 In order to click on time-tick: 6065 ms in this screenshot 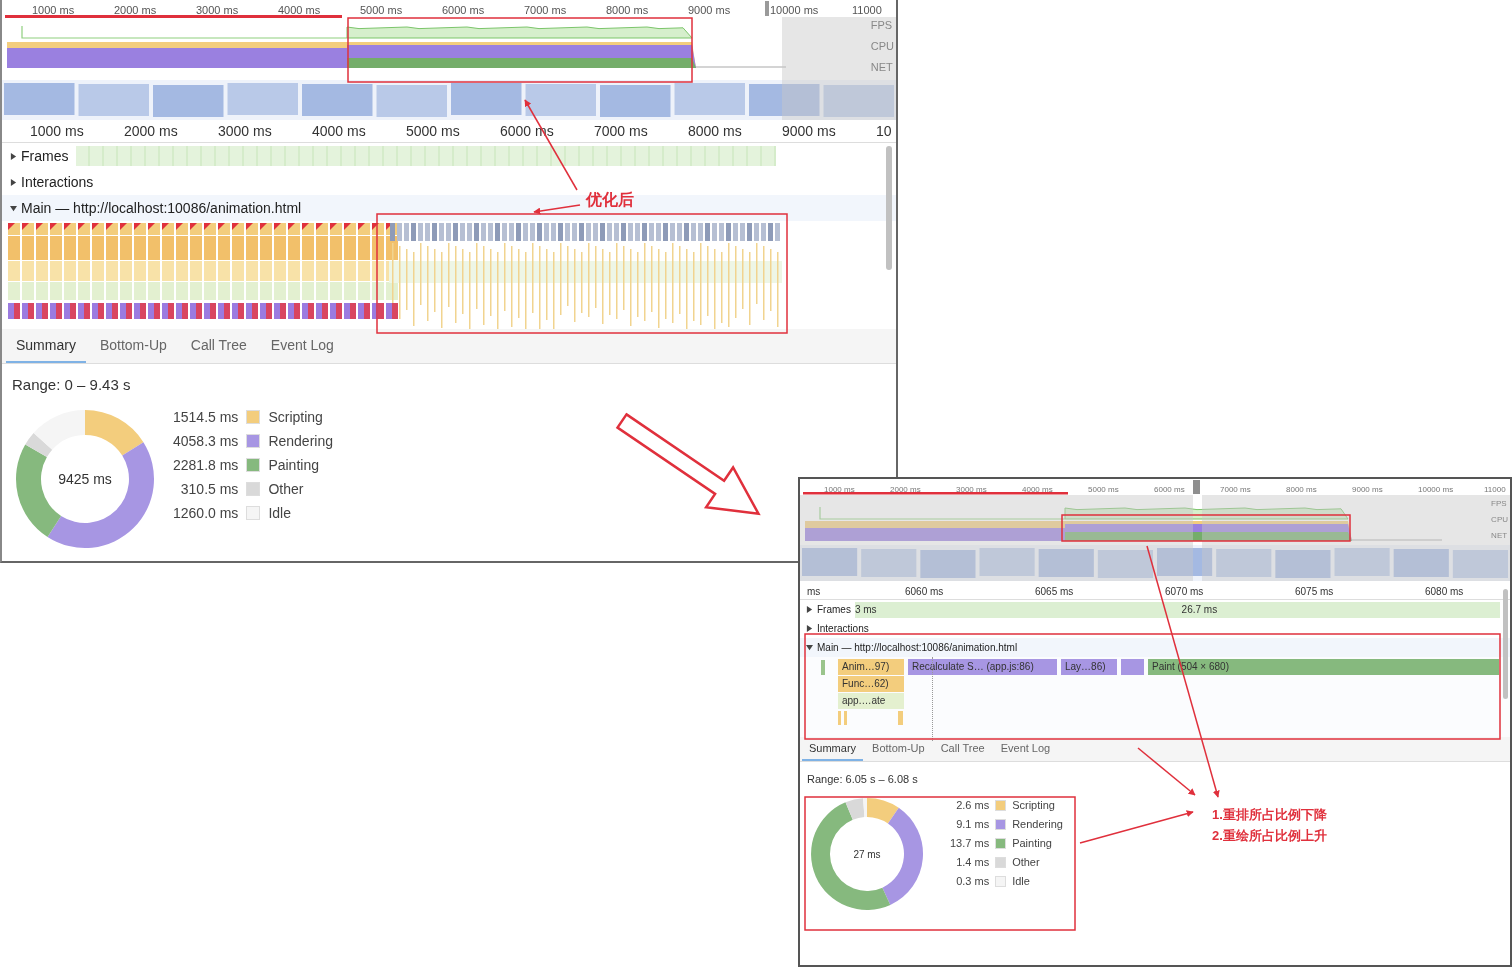, I will do `click(1054, 591)`.